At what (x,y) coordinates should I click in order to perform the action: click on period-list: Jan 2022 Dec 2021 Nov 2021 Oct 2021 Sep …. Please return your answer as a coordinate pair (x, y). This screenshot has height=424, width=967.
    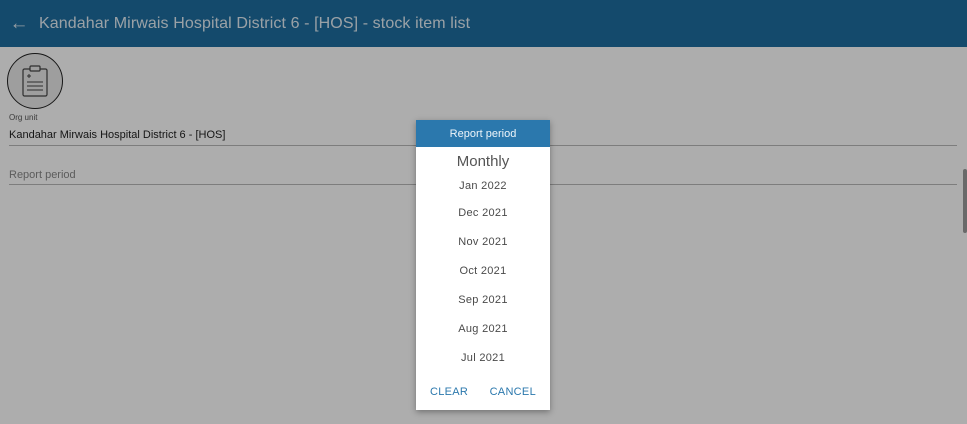
    Looking at the image, I should click on (483, 273).